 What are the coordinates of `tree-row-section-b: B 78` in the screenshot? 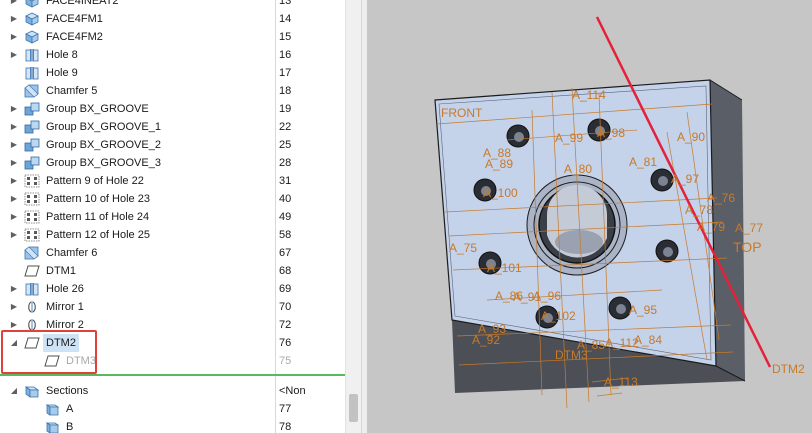 It's located at (172, 425).